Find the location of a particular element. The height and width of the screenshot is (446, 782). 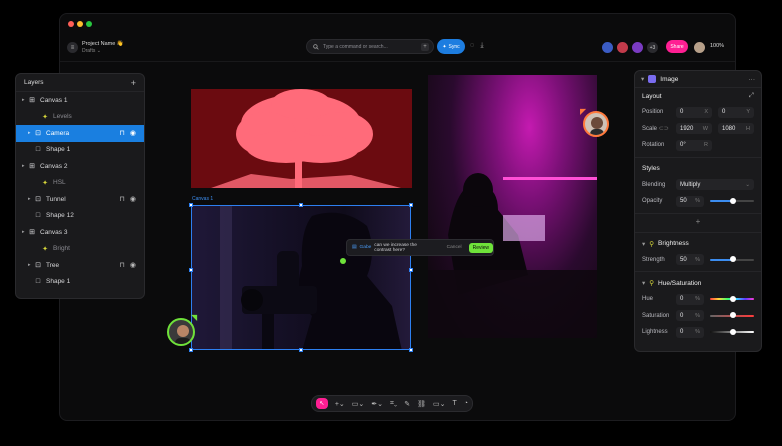

select-tool-icon: ↖ is located at coordinates (322, 403).